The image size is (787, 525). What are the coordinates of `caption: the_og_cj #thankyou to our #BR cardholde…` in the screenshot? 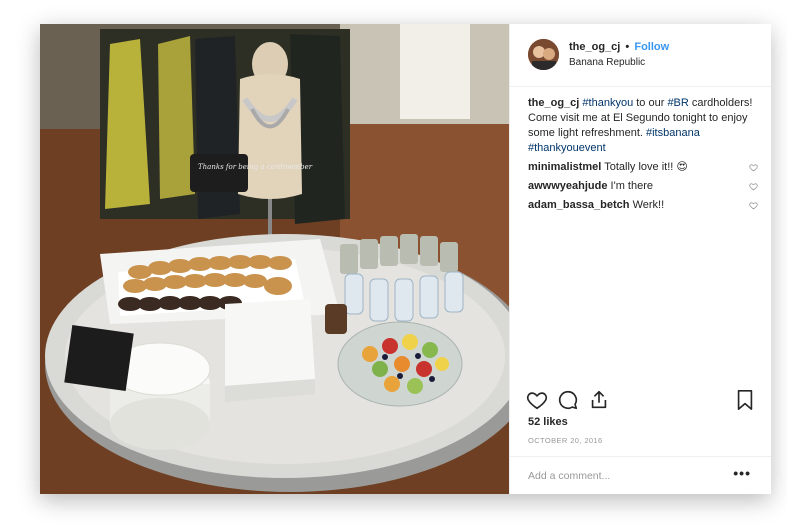 It's located at (643, 126).